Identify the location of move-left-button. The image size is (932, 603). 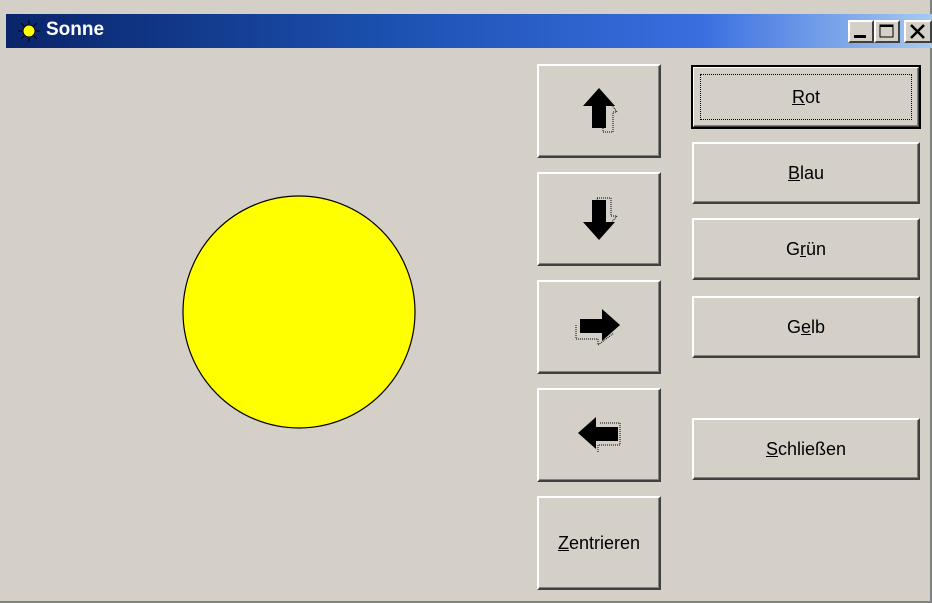
(599, 435).